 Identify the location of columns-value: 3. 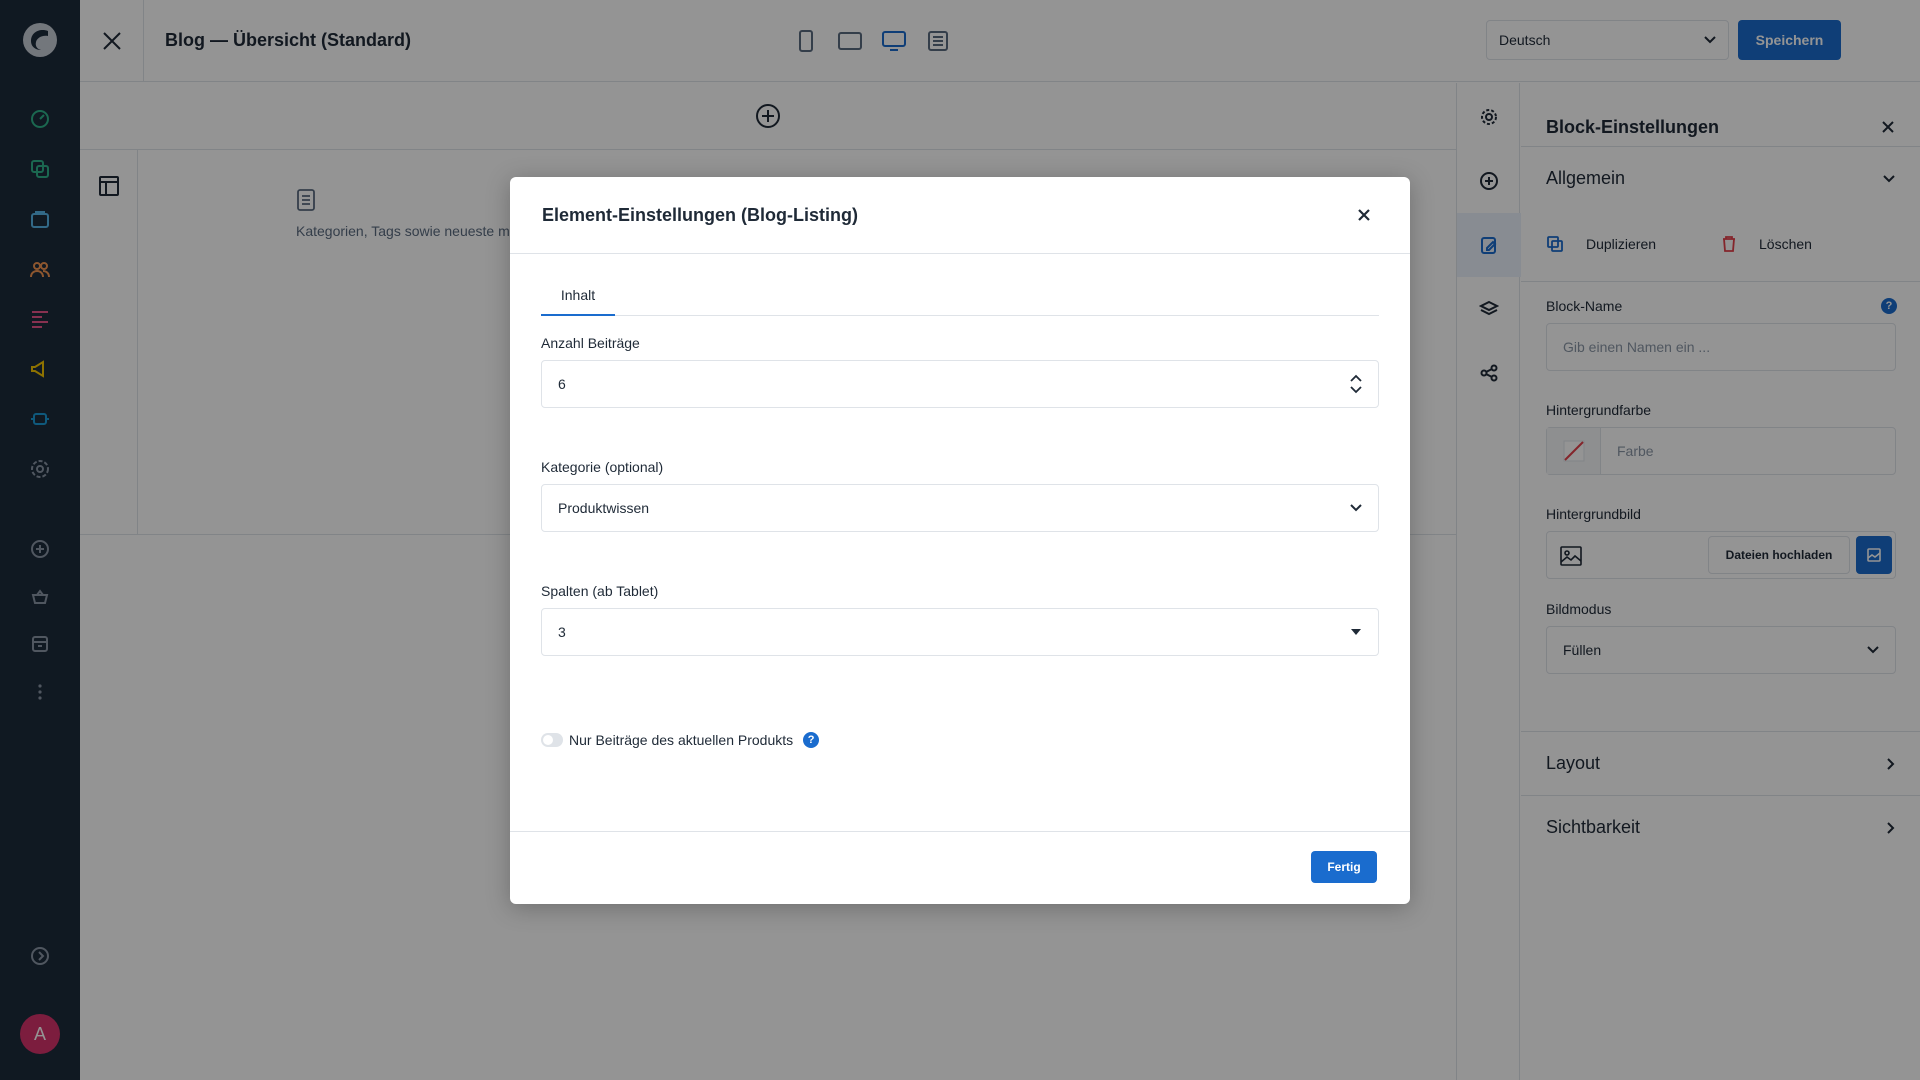
(562, 632).